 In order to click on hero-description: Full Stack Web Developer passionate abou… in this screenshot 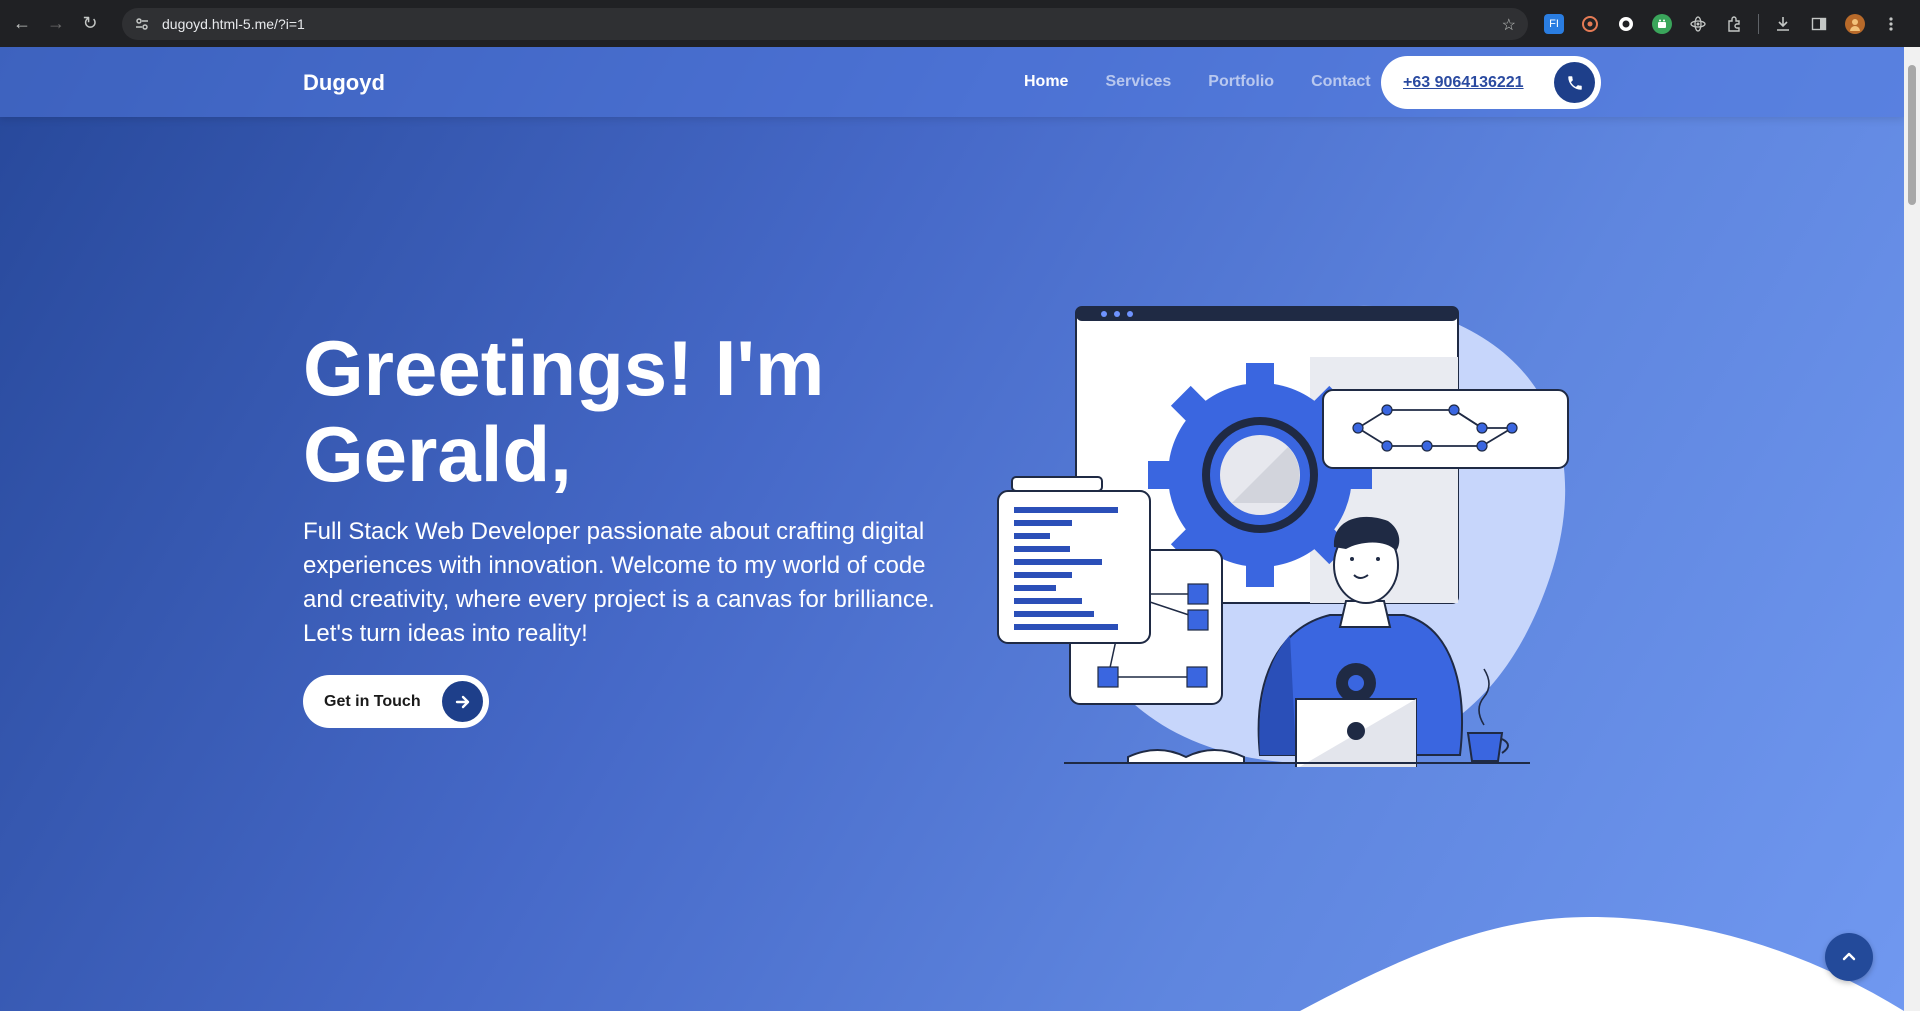, I will do `click(619, 582)`.